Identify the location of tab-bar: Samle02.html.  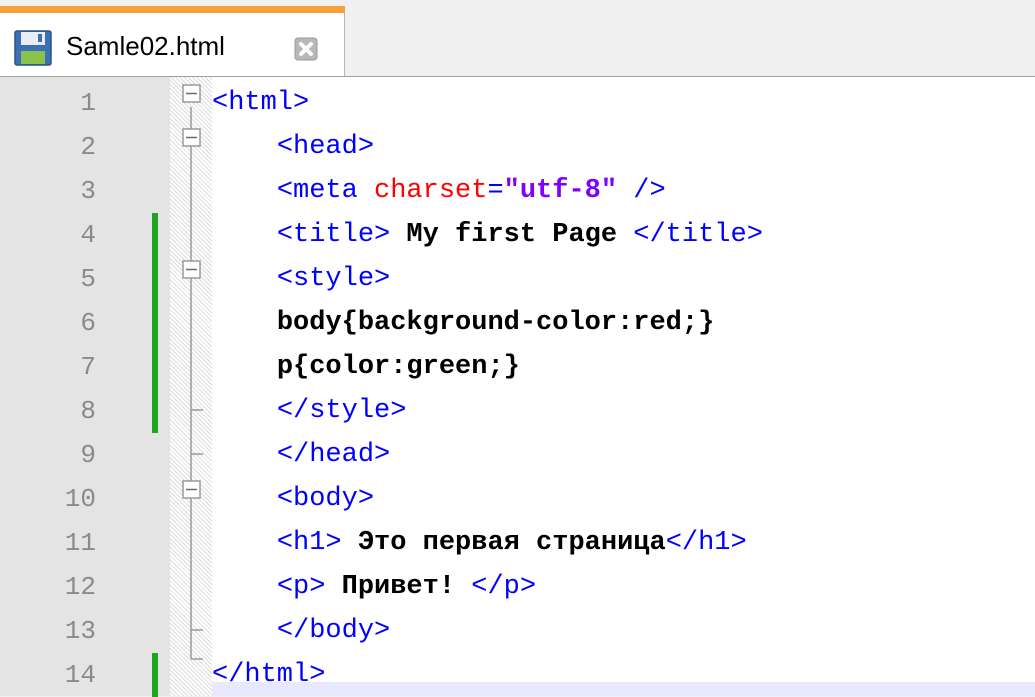
(517, 38).